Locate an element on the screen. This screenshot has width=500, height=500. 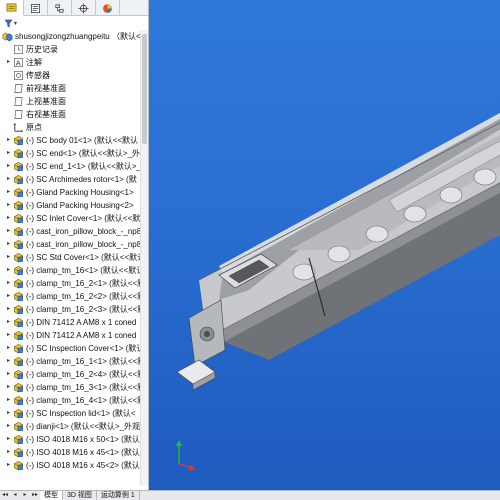
tab-configuration-manager is located at coordinates (60, 8).